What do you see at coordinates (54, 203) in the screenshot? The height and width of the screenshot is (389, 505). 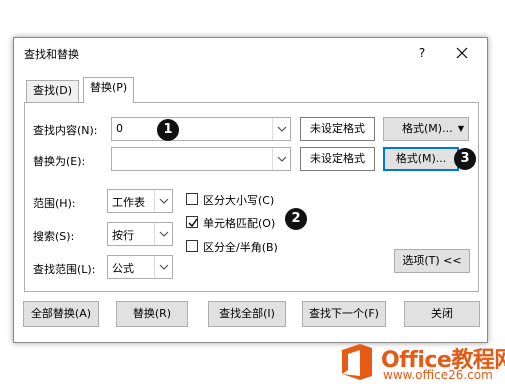 I see `within-label: 范围(H):` at bounding box center [54, 203].